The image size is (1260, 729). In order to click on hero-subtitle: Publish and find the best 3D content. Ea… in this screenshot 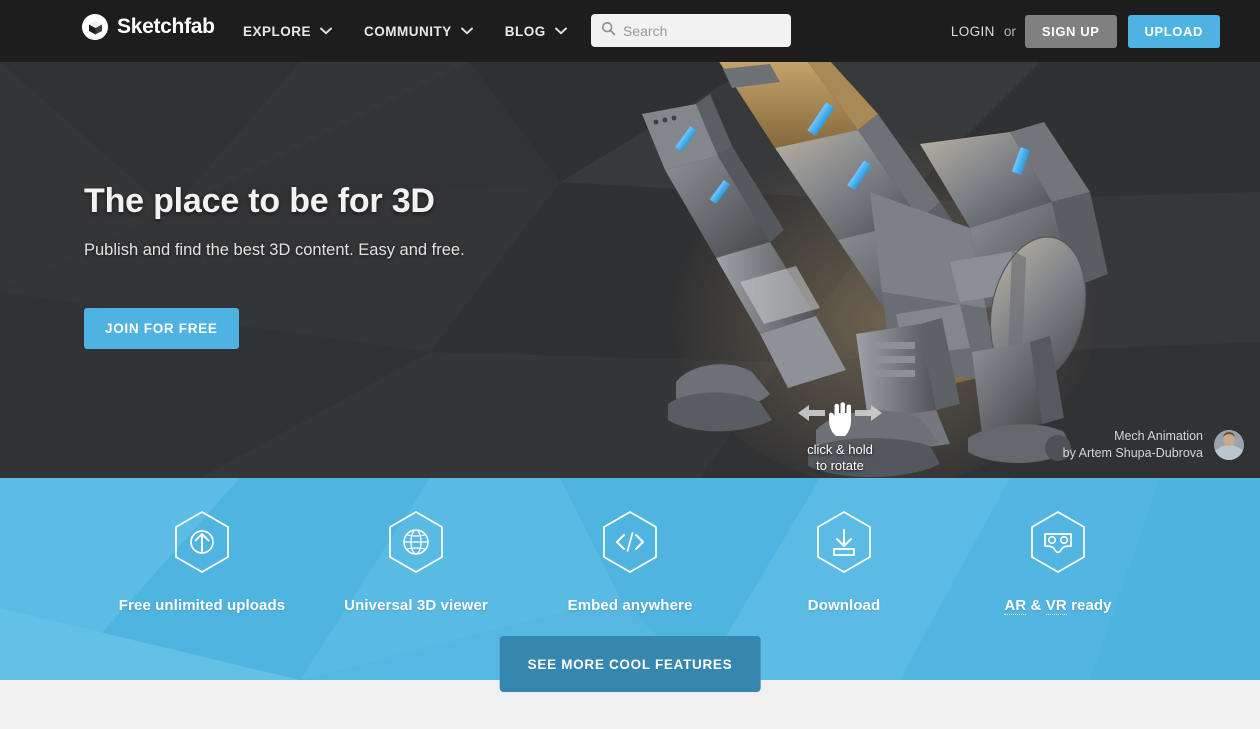, I will do `click(274, 250)`.